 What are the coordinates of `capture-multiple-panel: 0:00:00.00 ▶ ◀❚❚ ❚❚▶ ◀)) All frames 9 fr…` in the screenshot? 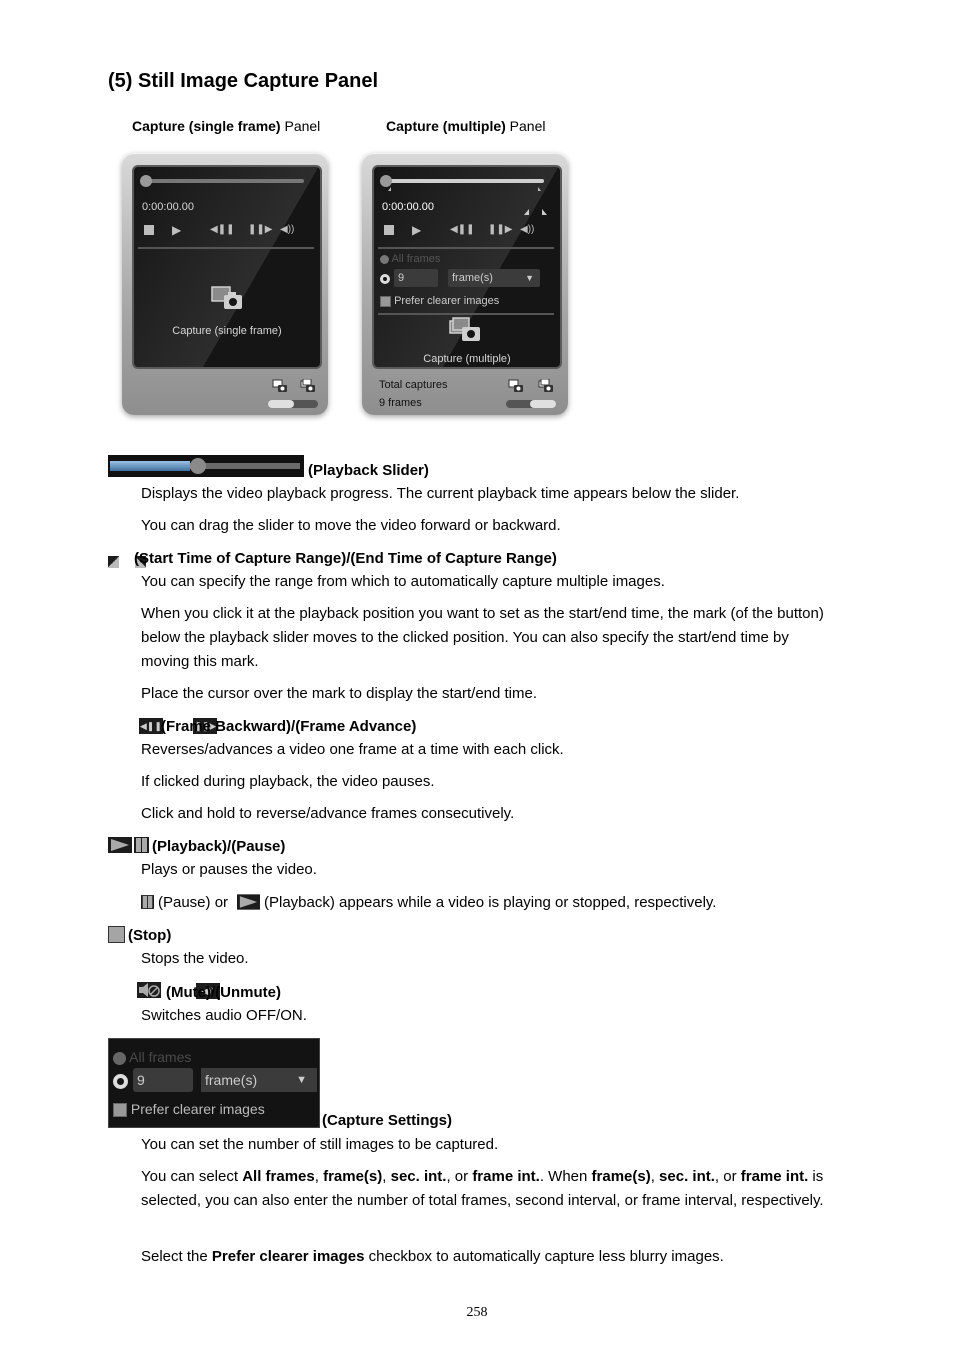 It's located at (465, 284).